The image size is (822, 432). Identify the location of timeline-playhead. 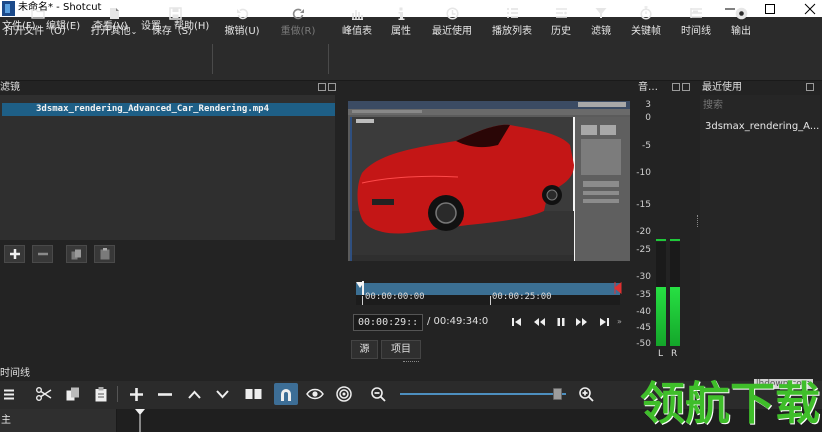
(140, 420).